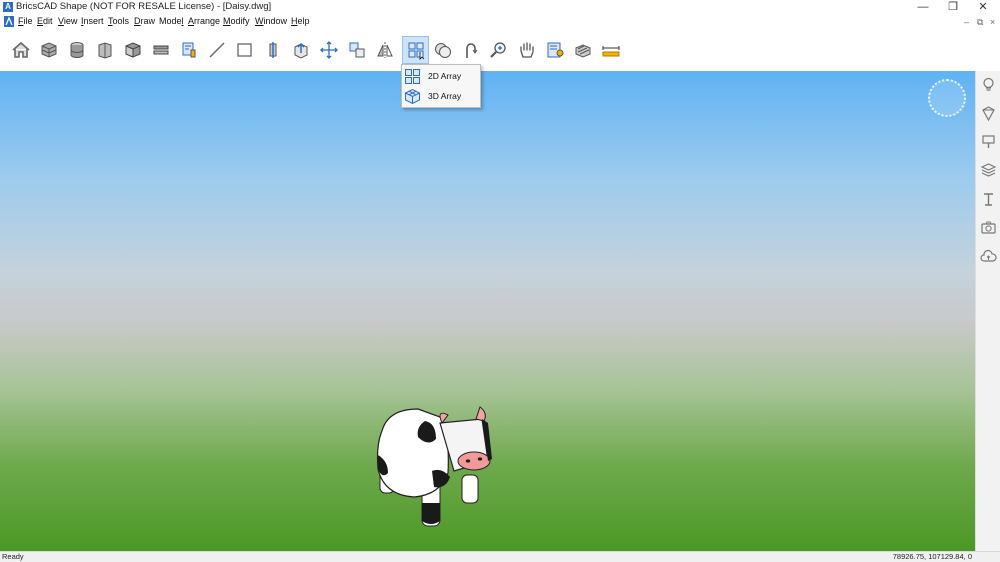 This screenshot has height=562, width=1000. What do you see at coordinates (415, 50) in the screenshot?
I see `array-icon` at bounding box center [415, 50].